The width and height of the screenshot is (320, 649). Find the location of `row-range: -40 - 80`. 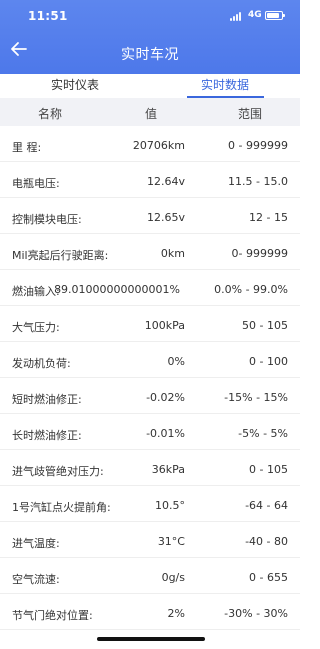

row-range: -40 - 80 is located at coordinates (266, 541).